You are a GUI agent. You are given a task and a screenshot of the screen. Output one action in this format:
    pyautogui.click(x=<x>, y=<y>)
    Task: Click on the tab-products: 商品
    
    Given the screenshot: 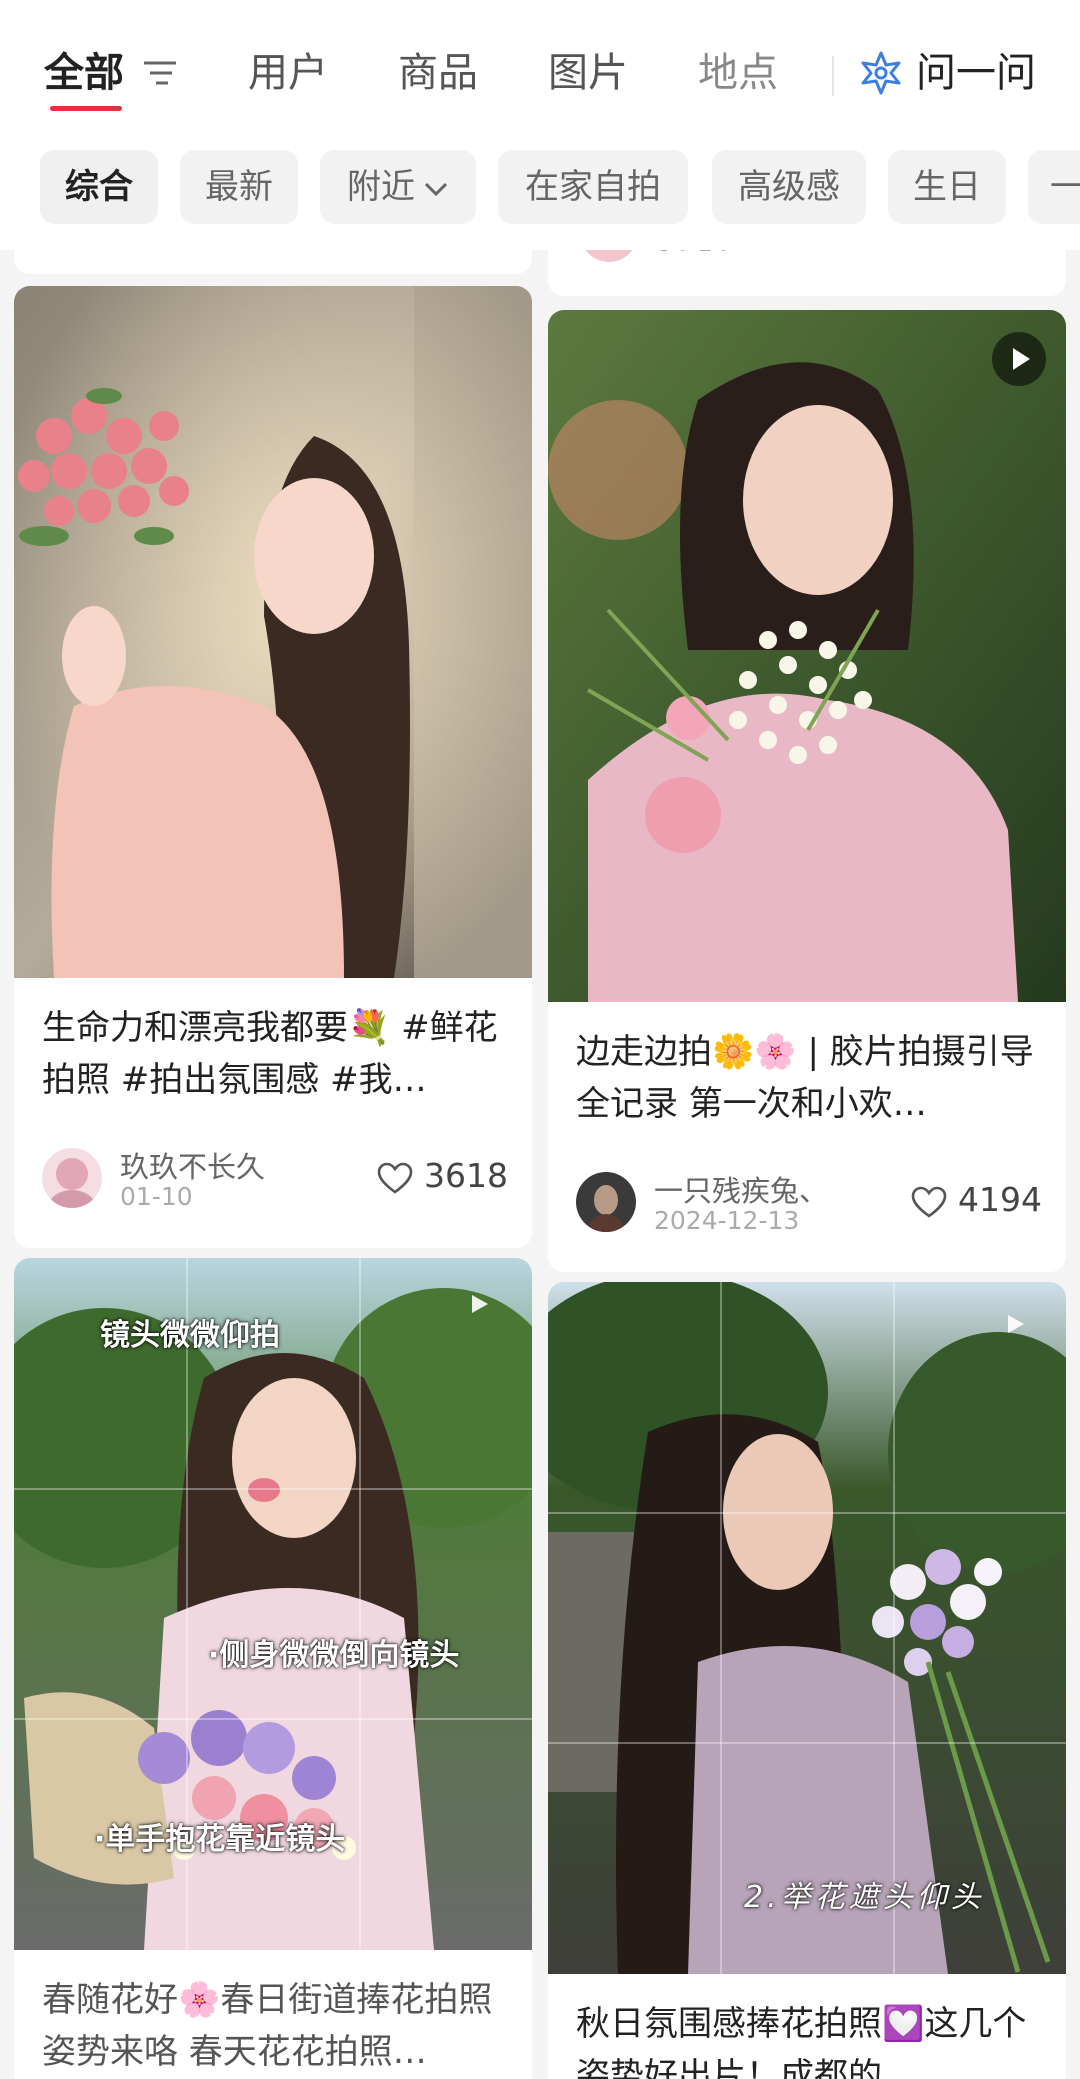 What is the action you would take?
    pyautogui.click(x=438, y=73)
    